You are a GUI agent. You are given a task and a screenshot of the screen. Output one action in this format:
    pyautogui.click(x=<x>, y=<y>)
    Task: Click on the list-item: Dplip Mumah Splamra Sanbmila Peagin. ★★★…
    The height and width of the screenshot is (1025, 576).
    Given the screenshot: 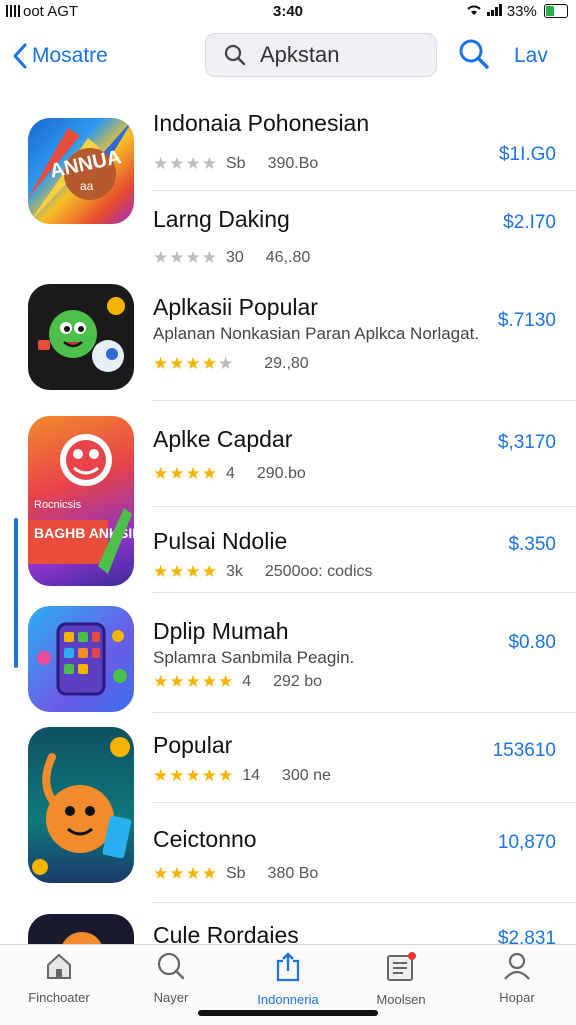 What is the action you would take?
    pyautogui.click(x=288, y=664)
    